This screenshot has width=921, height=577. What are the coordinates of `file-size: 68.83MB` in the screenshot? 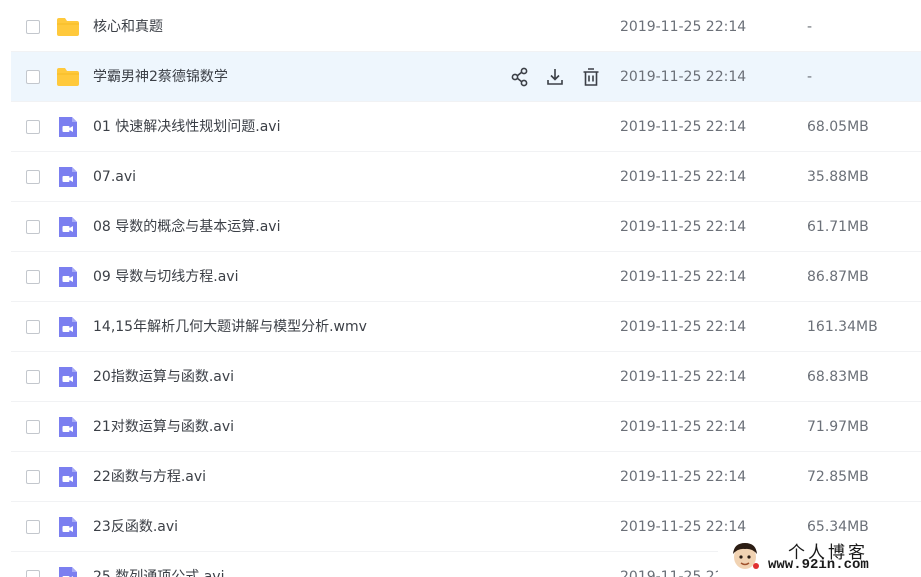 It's located at (838, 377).